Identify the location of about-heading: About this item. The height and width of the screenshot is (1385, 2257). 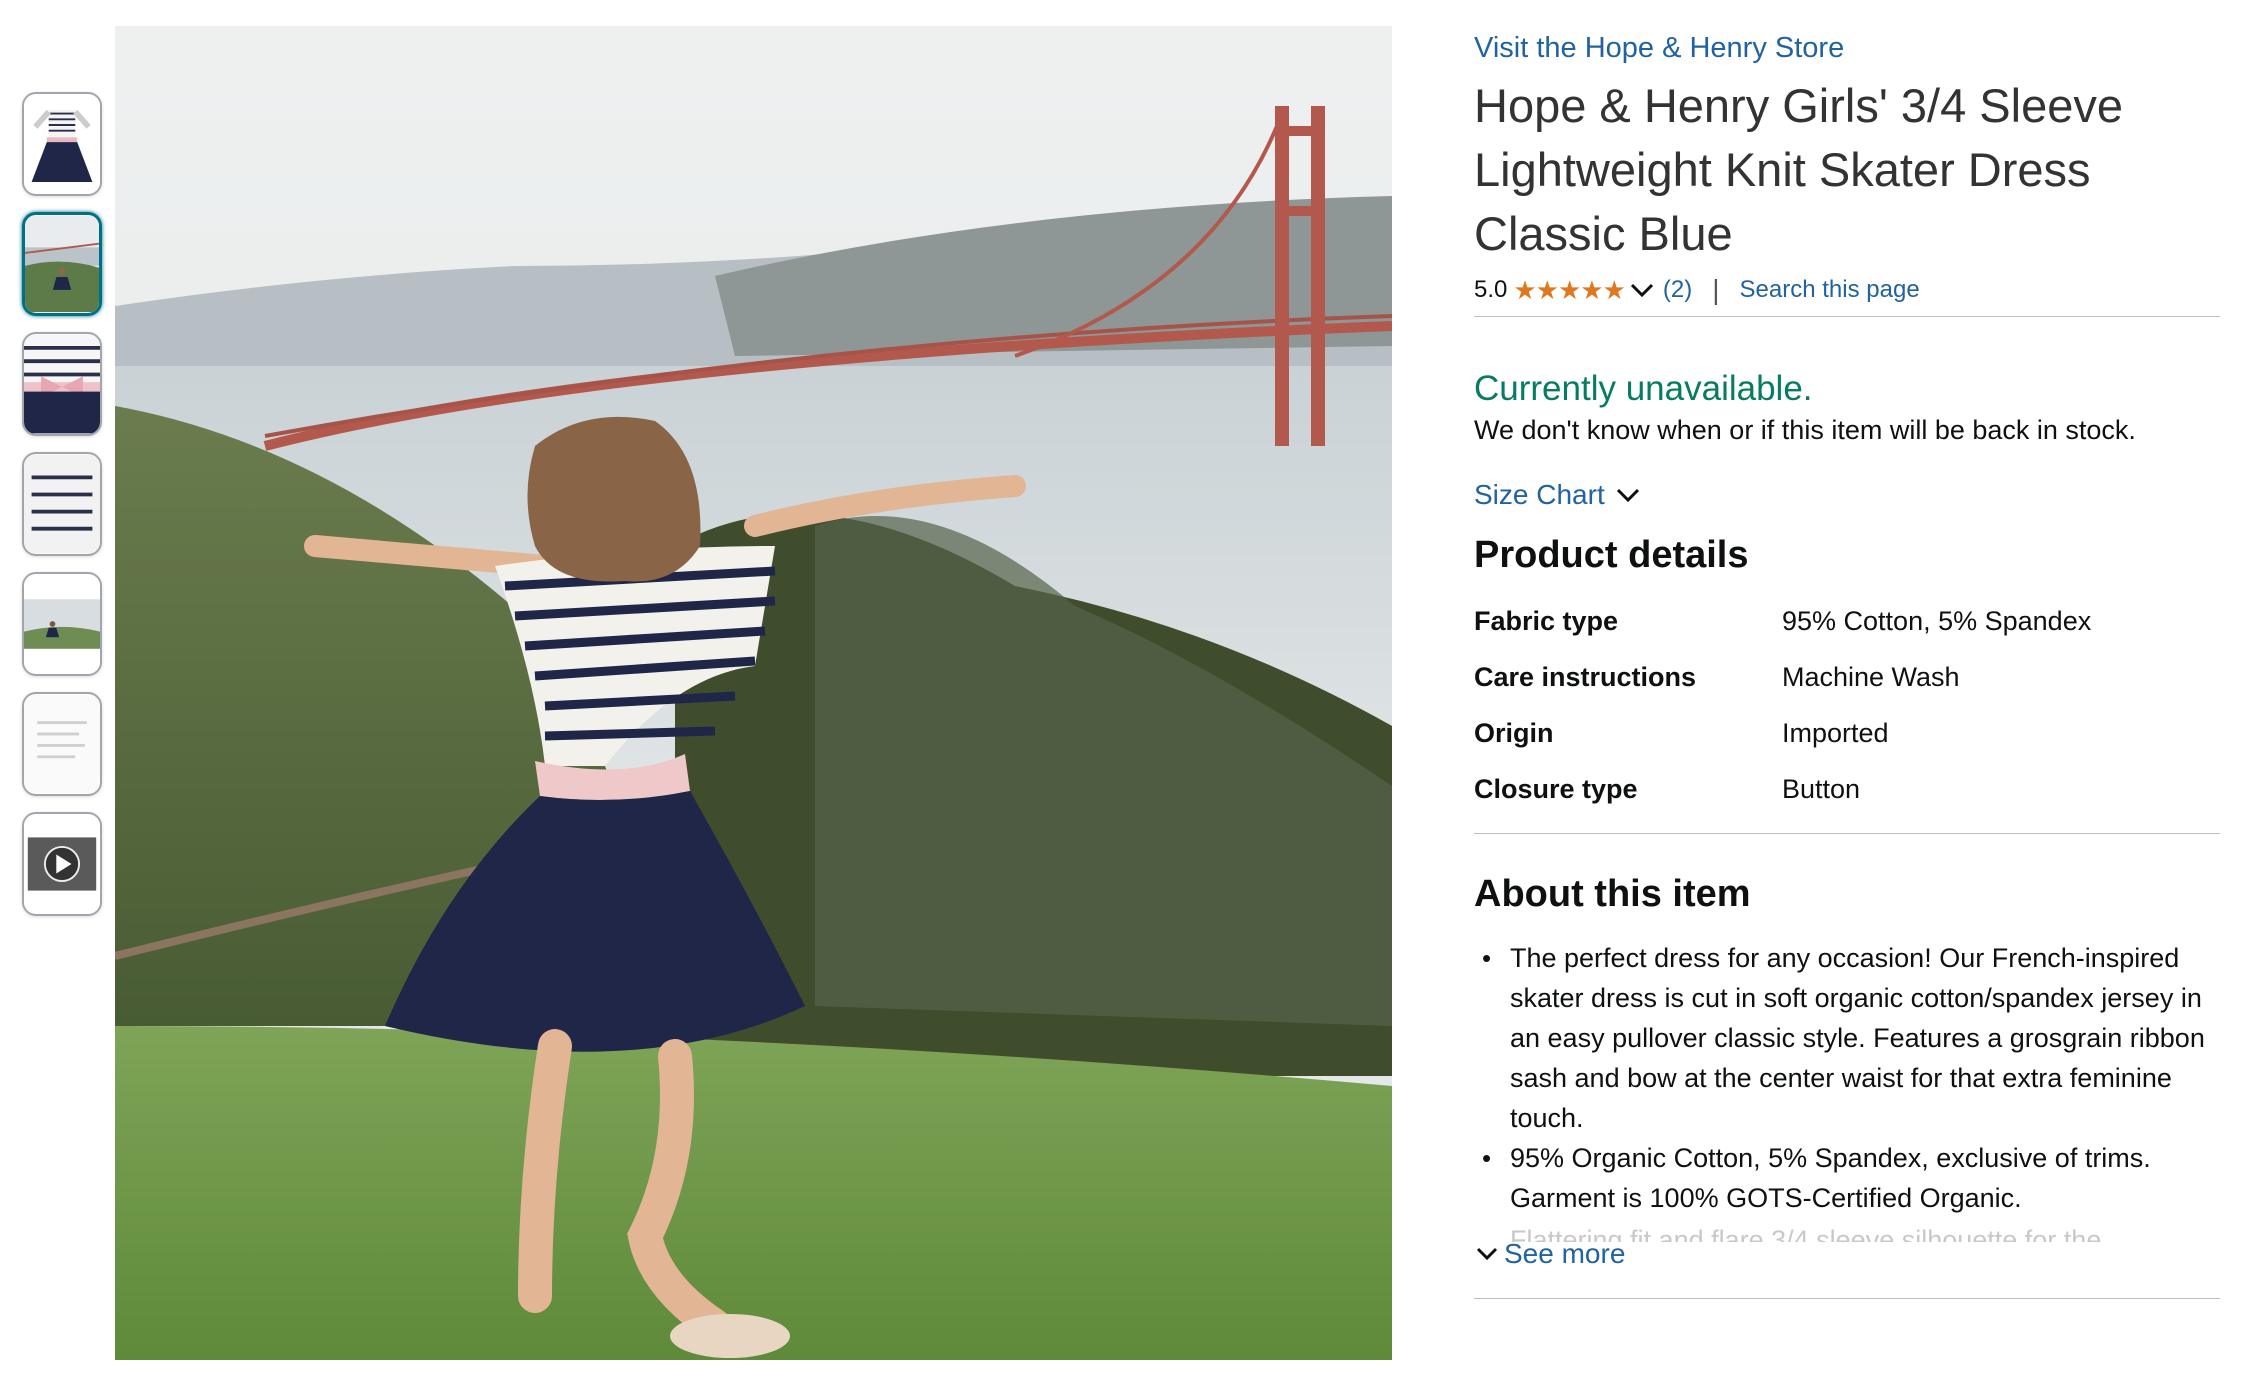
(1612, 894).